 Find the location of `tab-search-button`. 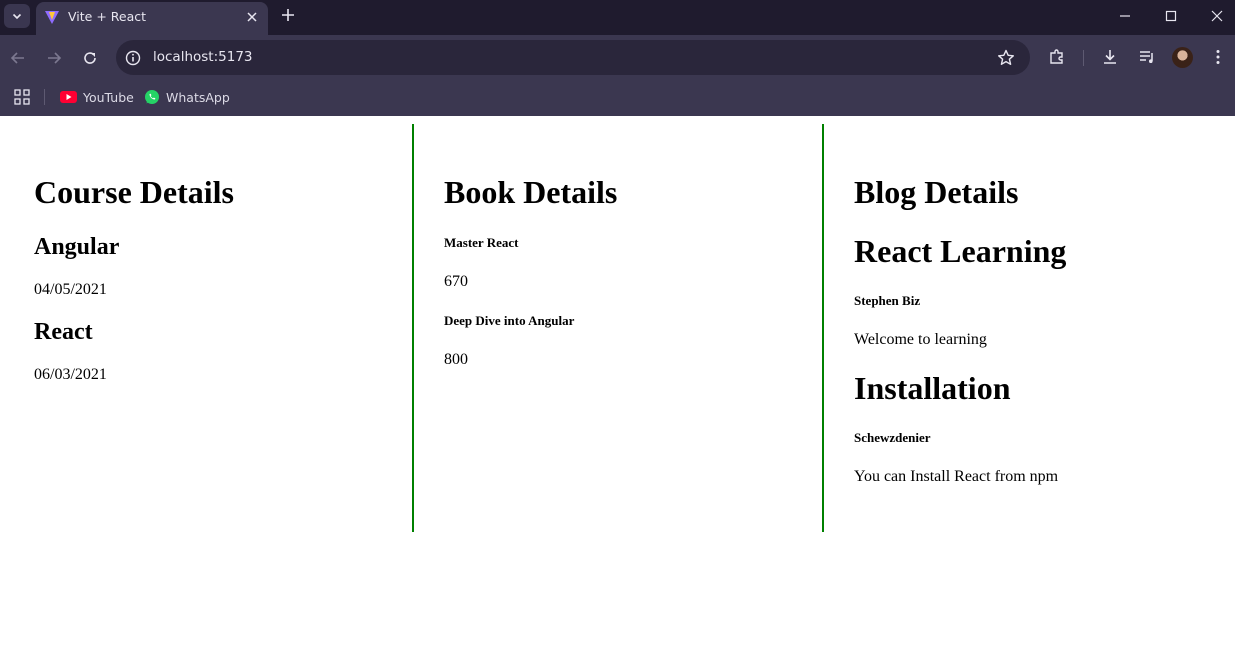

tab-search-button is located at coordinates (17, 16).